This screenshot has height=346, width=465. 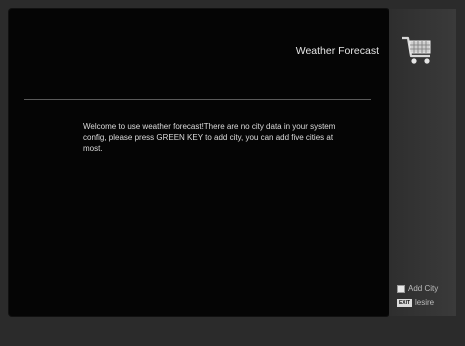 What do you see at coordinates (425, 302) in the screenshot?
I see `legend-exit-label: lesire` at bounding box center [425, 302].